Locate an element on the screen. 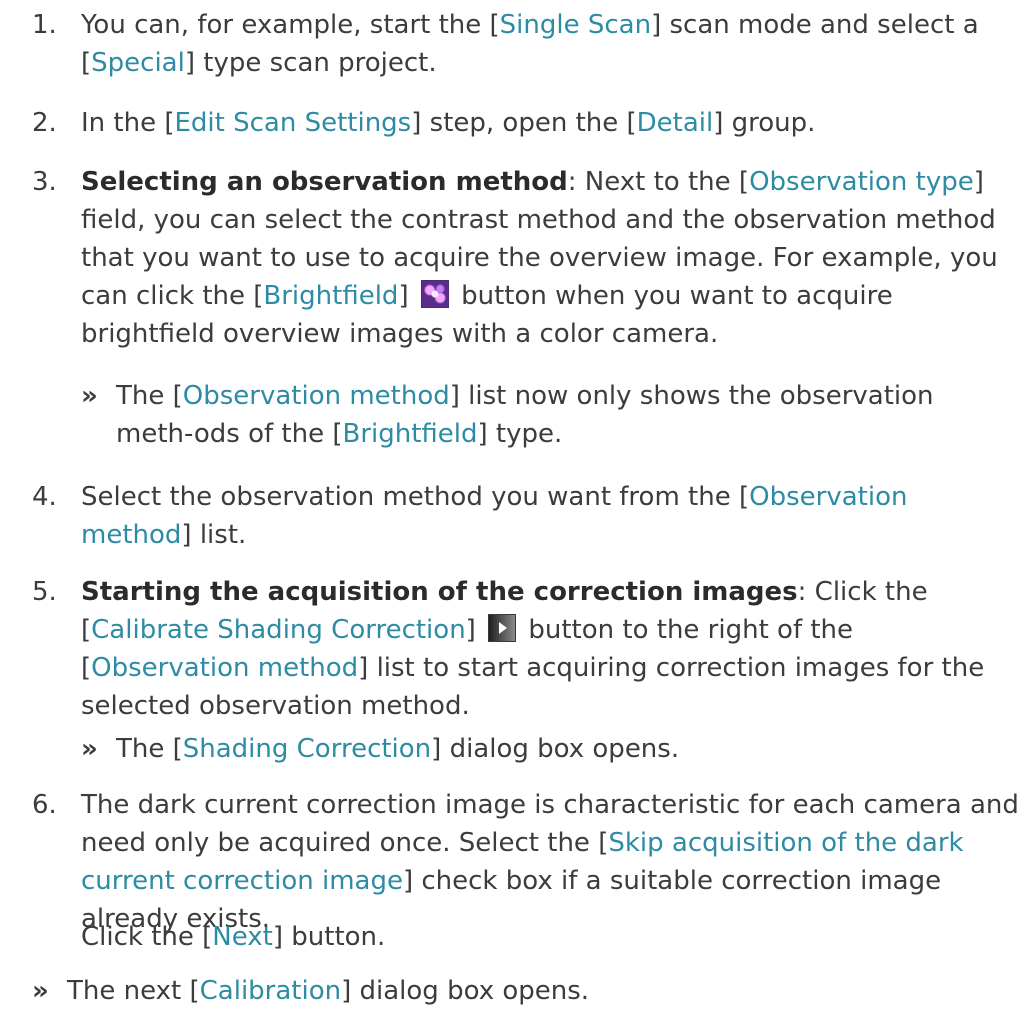  ui-reference-label: Observation type is located at coordinates (861, 182).